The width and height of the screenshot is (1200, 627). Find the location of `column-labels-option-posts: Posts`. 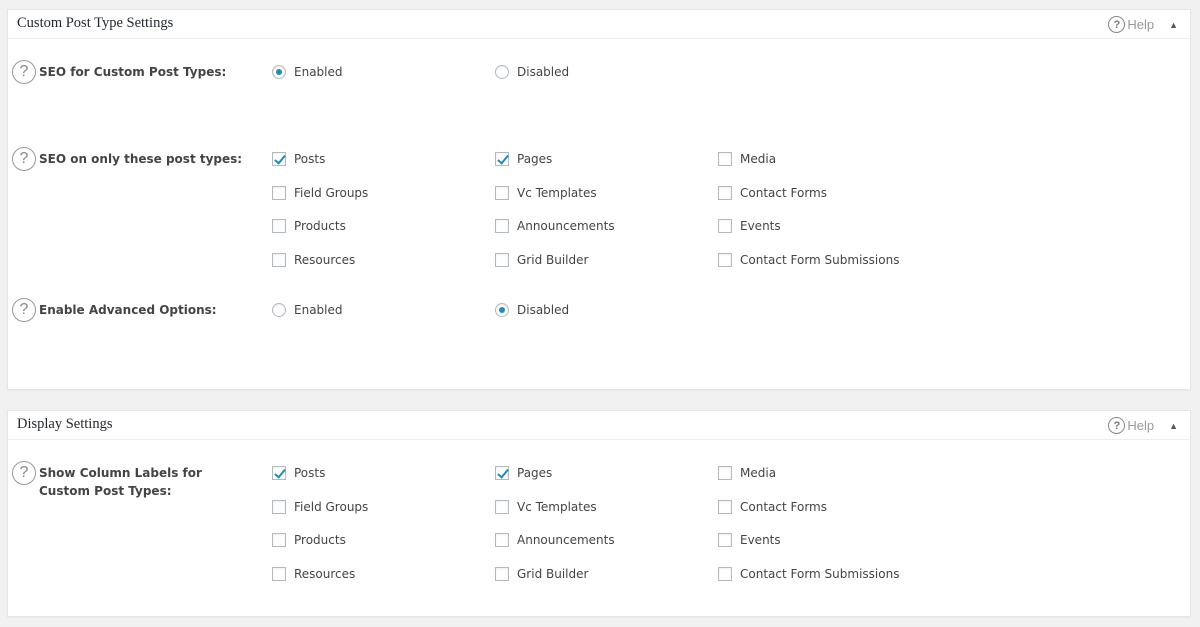

column-labels-option-posts: Posts is located at coordinates (298, 473).